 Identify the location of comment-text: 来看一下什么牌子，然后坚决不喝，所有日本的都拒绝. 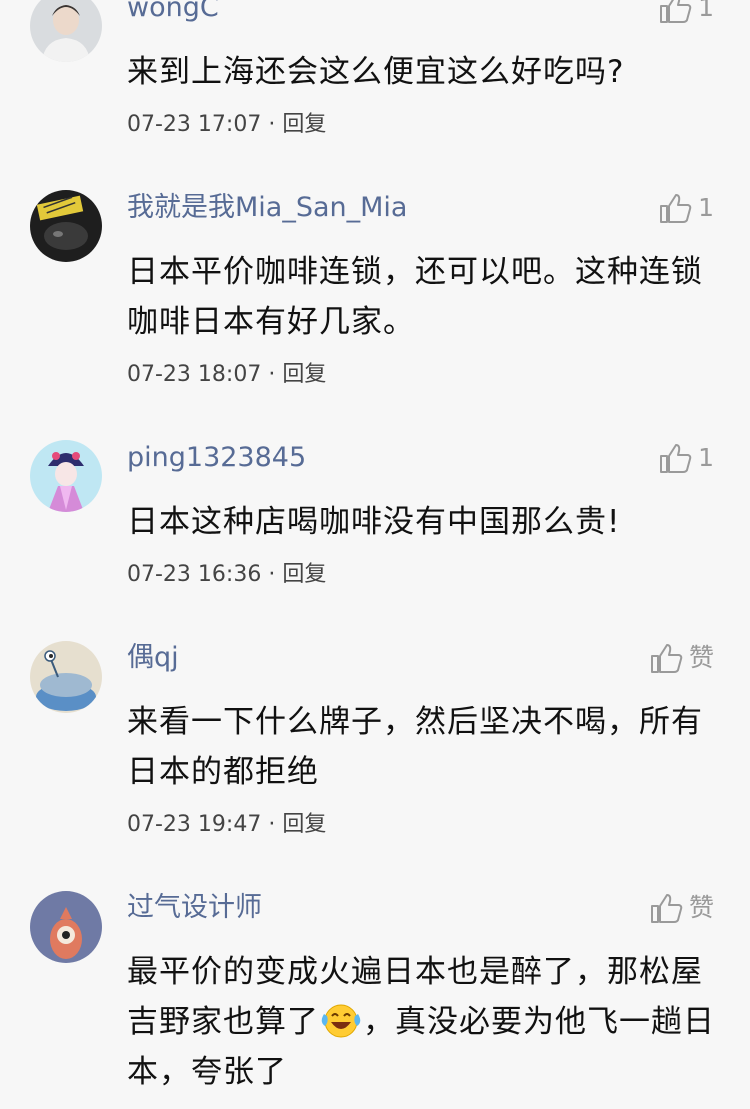
(415, 747).